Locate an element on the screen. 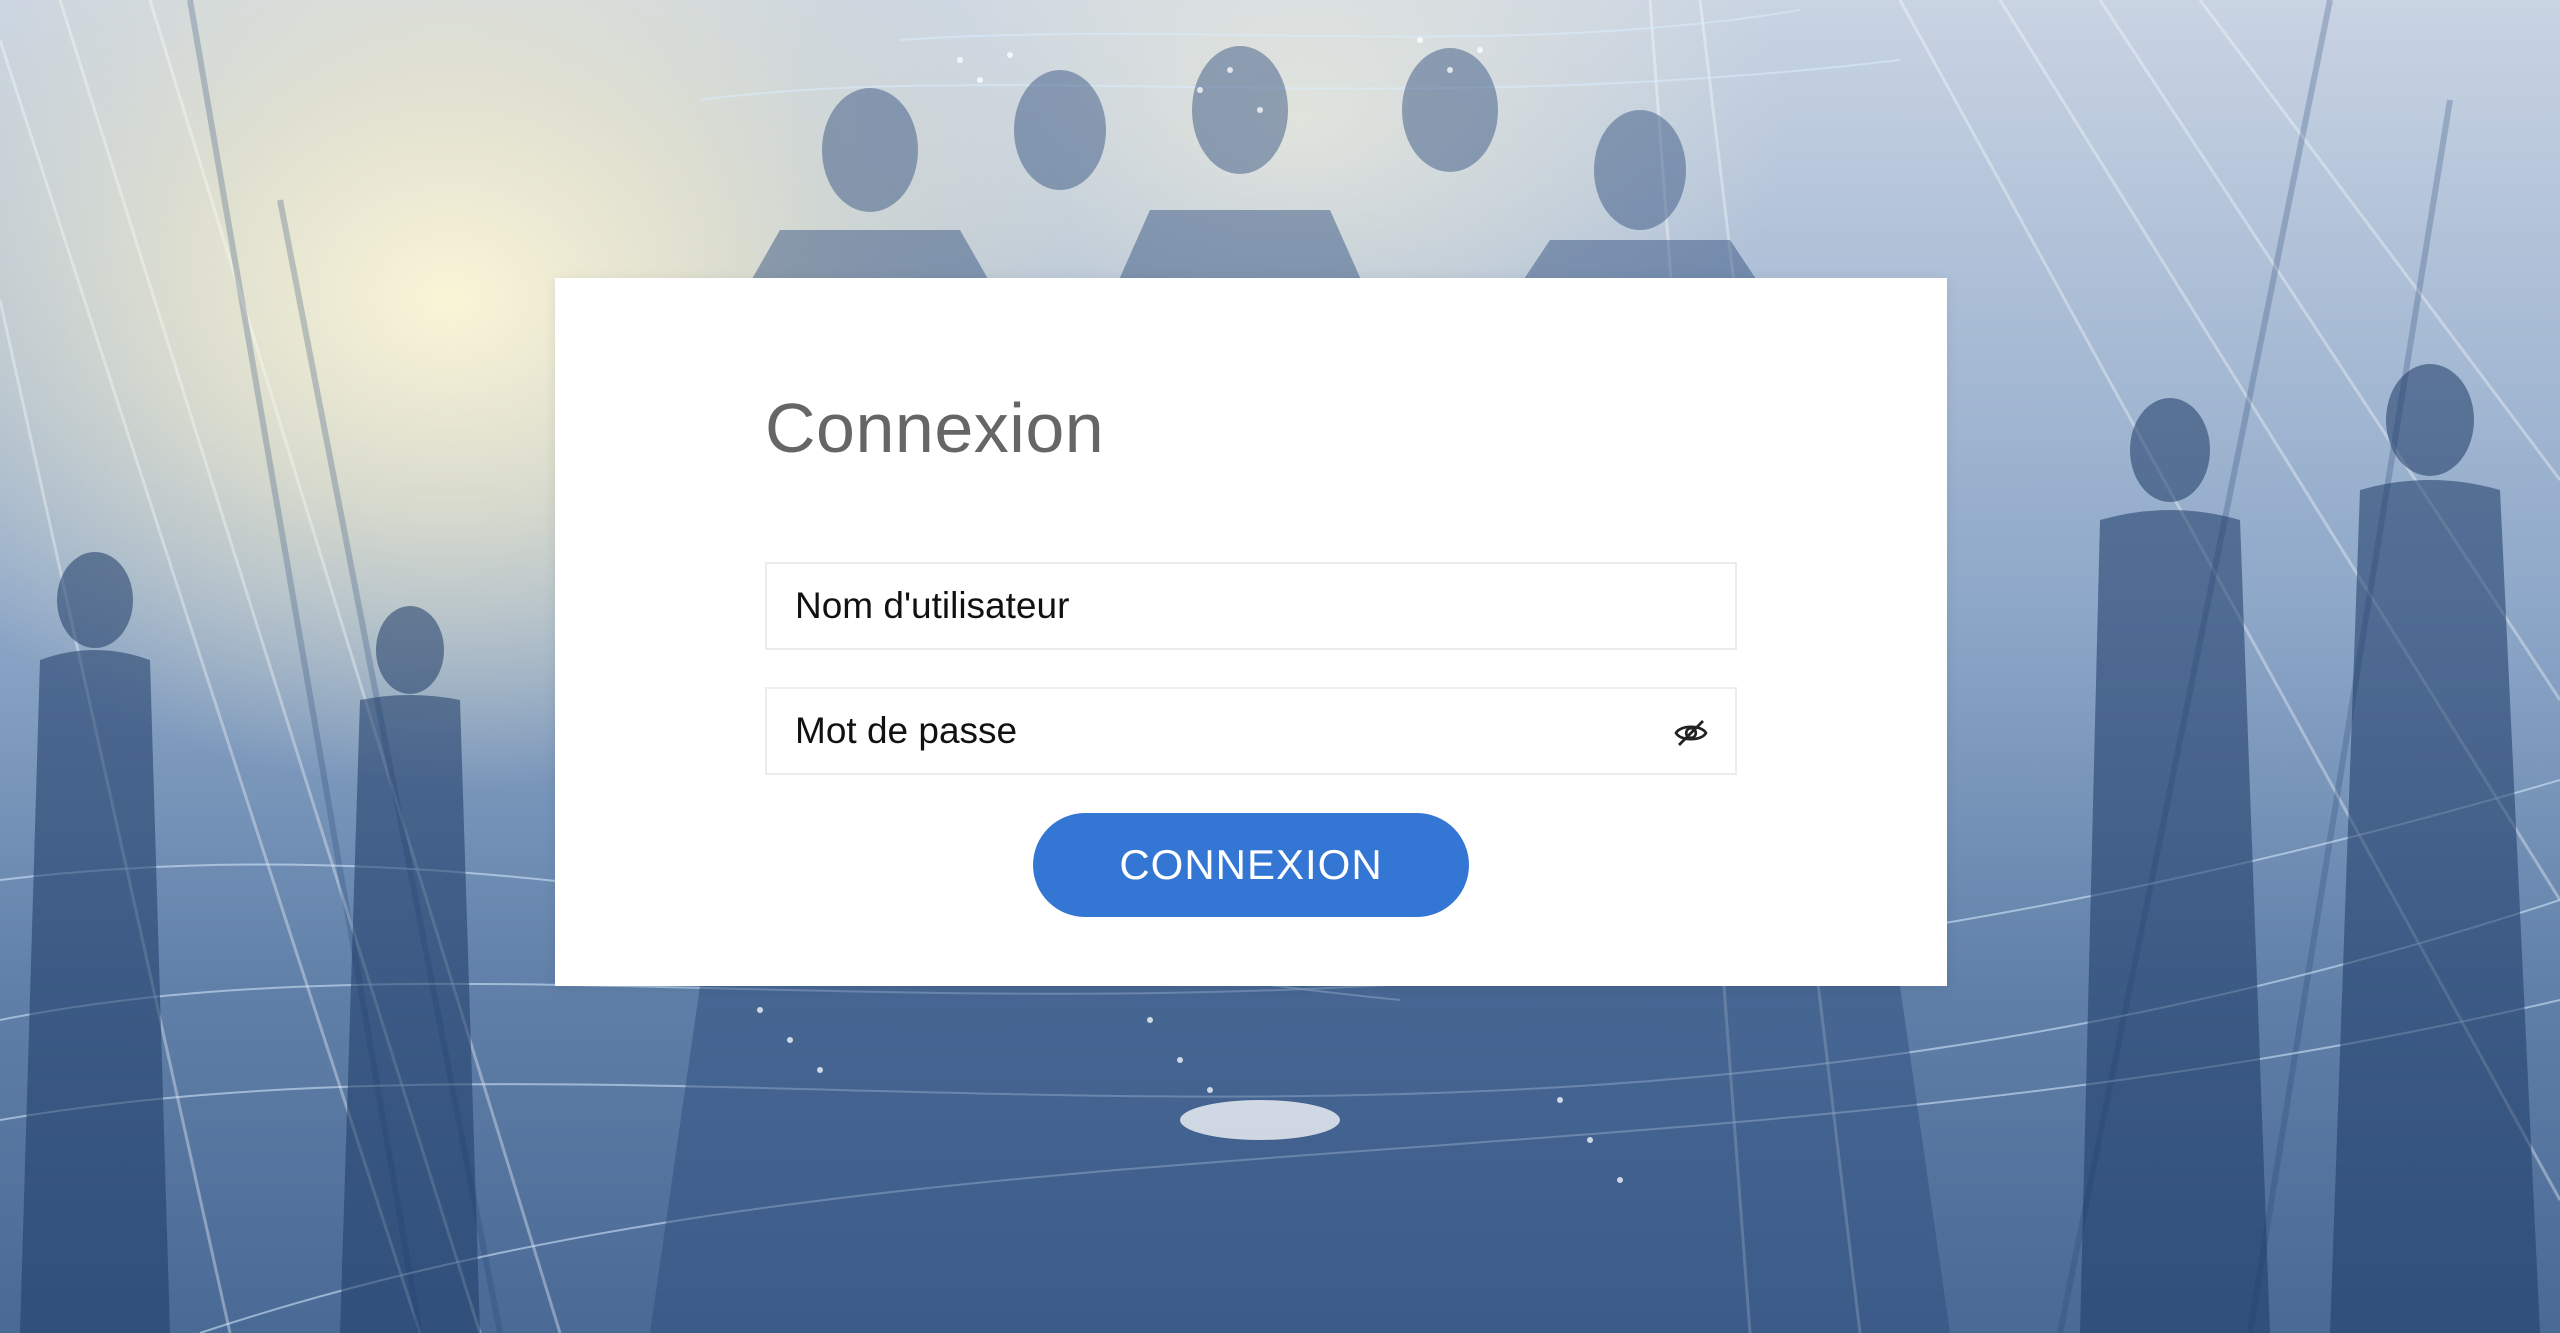 The image size is (2560, 1333). login-title: Connexion is located at coordinates (935, 428).